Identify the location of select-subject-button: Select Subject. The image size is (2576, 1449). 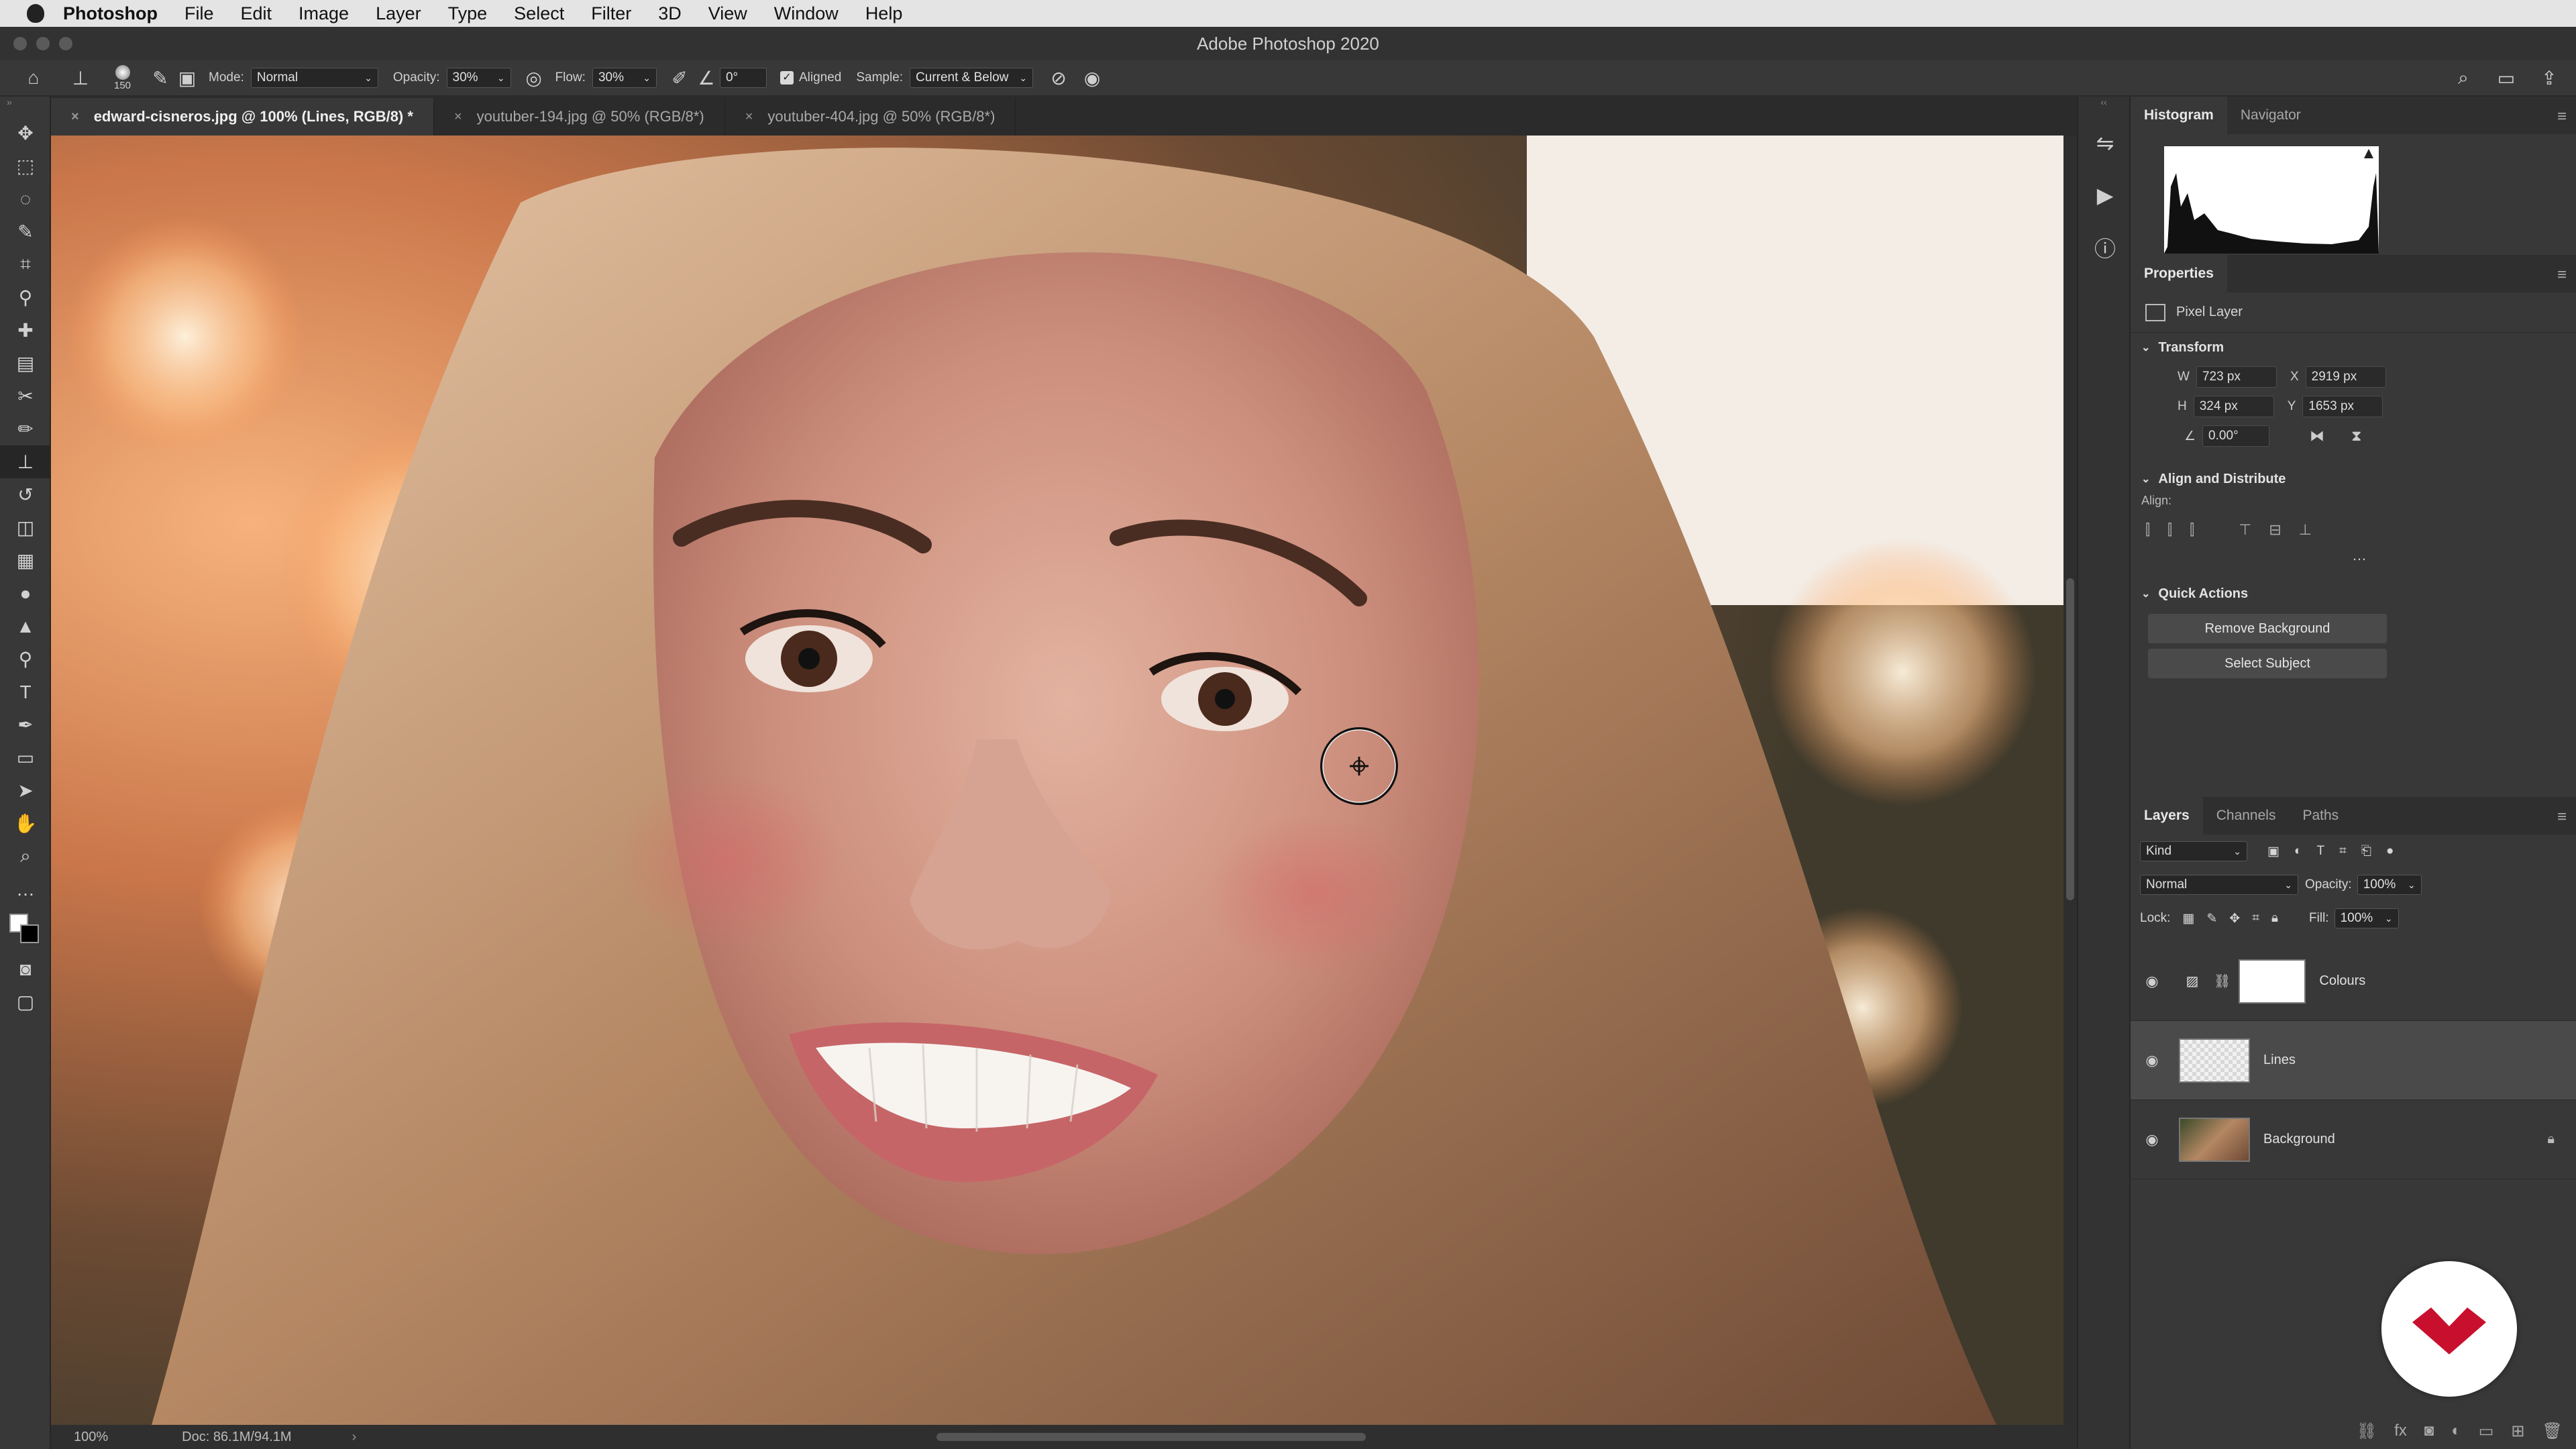
(2267, 663).